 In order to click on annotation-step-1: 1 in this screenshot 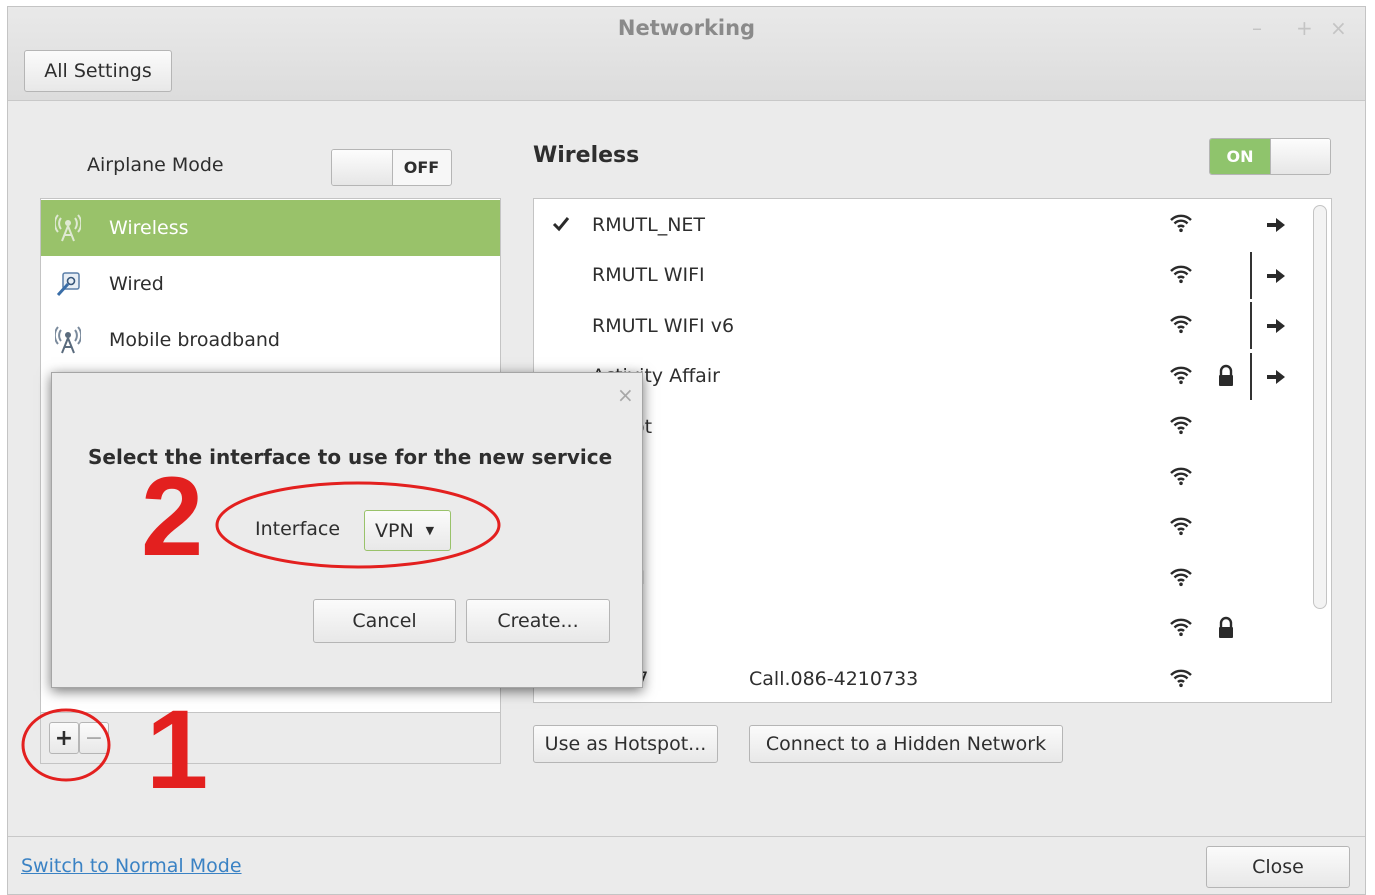, I will do `click(177, 749)`.